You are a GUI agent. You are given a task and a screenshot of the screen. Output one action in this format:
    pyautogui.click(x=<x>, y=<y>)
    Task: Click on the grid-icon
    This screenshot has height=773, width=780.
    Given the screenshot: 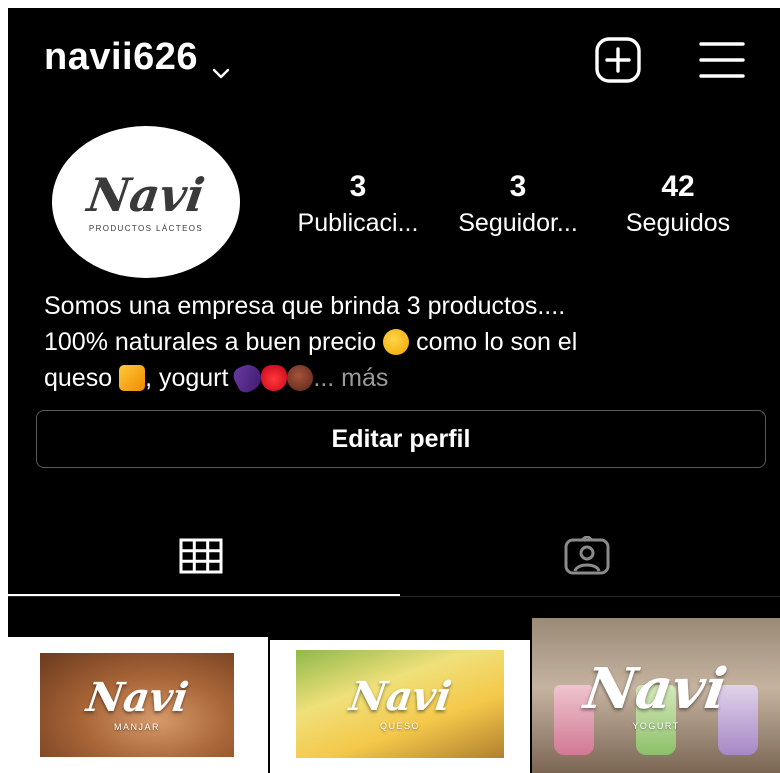 What is the action you would take?
    pyautogui.click(x=201, y=556)
    